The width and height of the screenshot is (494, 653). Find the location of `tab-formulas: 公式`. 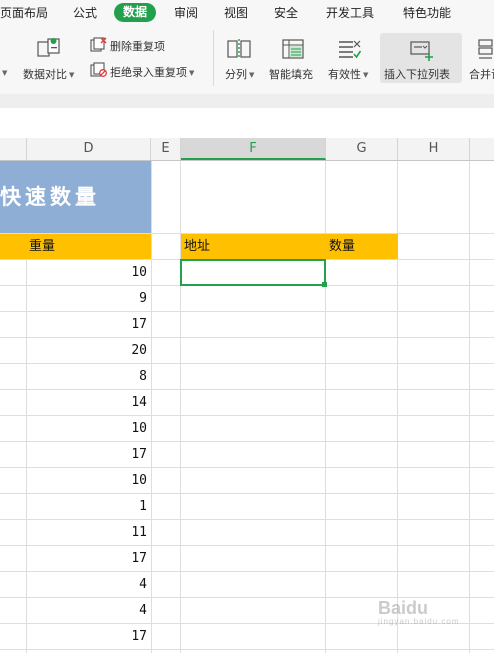

tab-formulas: 公式 is located at coordinates (85, 13).